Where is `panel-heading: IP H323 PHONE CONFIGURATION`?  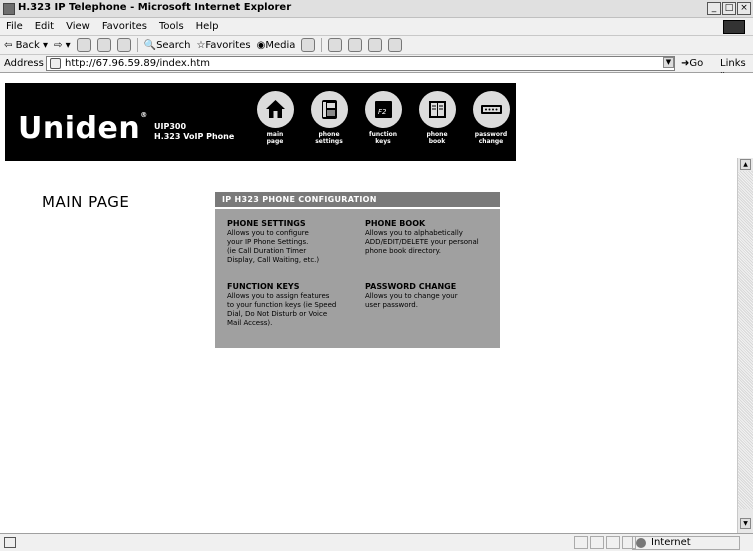 panel-heading: IP H323 PHONE CONFIGURATION is located at coordinates (357, 200).